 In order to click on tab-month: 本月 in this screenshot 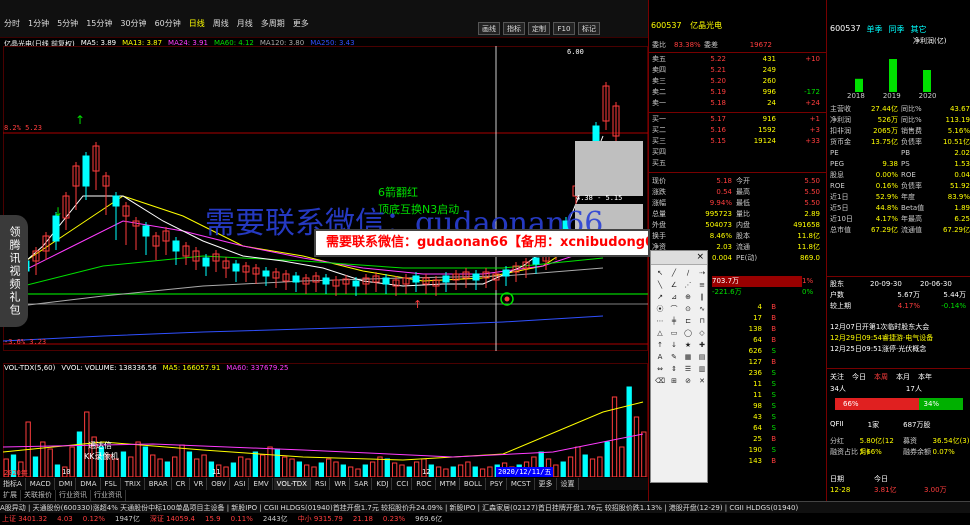, I will do `click(903, 377)`.